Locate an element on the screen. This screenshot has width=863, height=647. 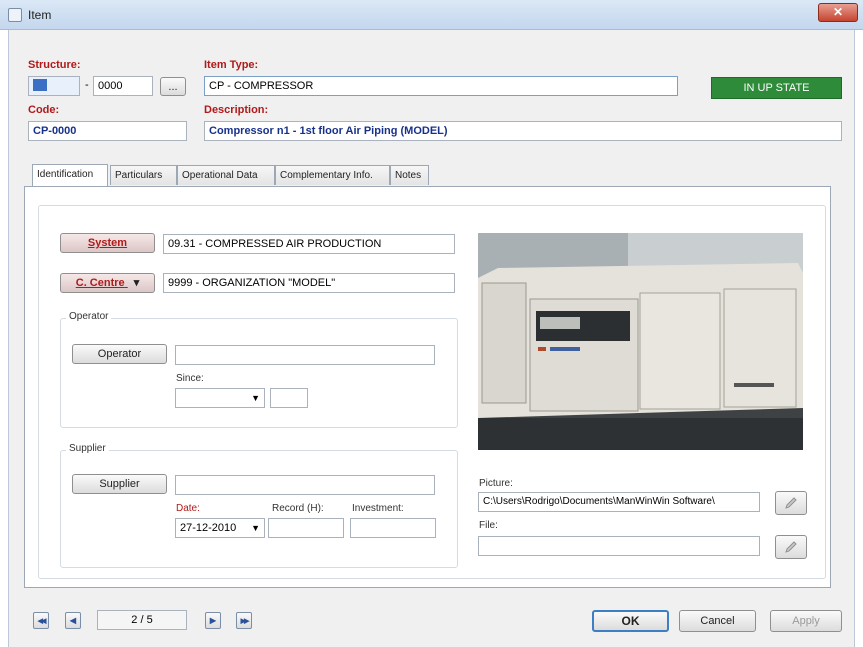
operator-group-title: Operator is located at coordinates (89, 316).